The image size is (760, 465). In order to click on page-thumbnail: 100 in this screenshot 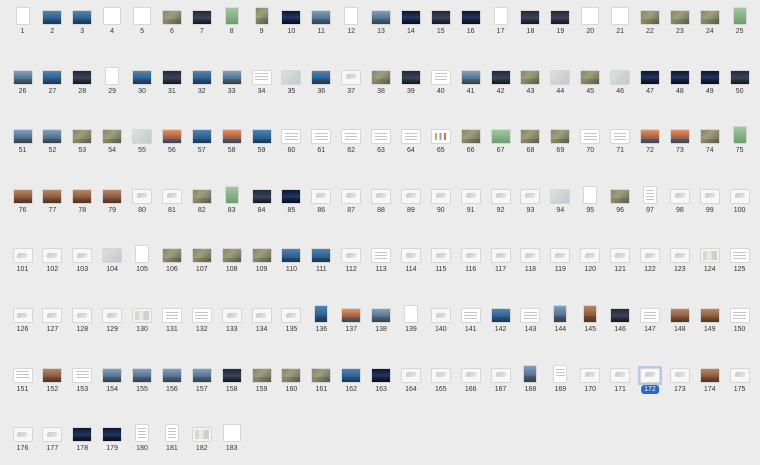, I will do `click(739, 207)`.